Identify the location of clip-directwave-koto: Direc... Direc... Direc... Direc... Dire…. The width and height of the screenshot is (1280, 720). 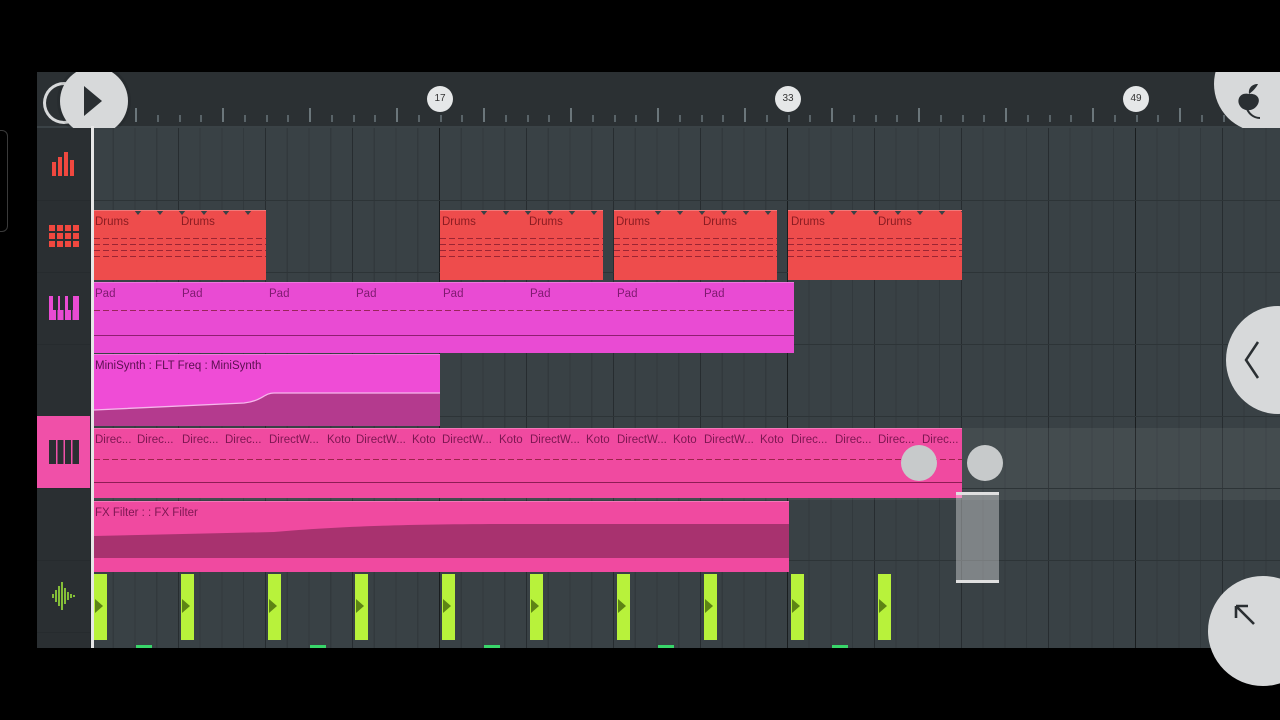
(528, 463).